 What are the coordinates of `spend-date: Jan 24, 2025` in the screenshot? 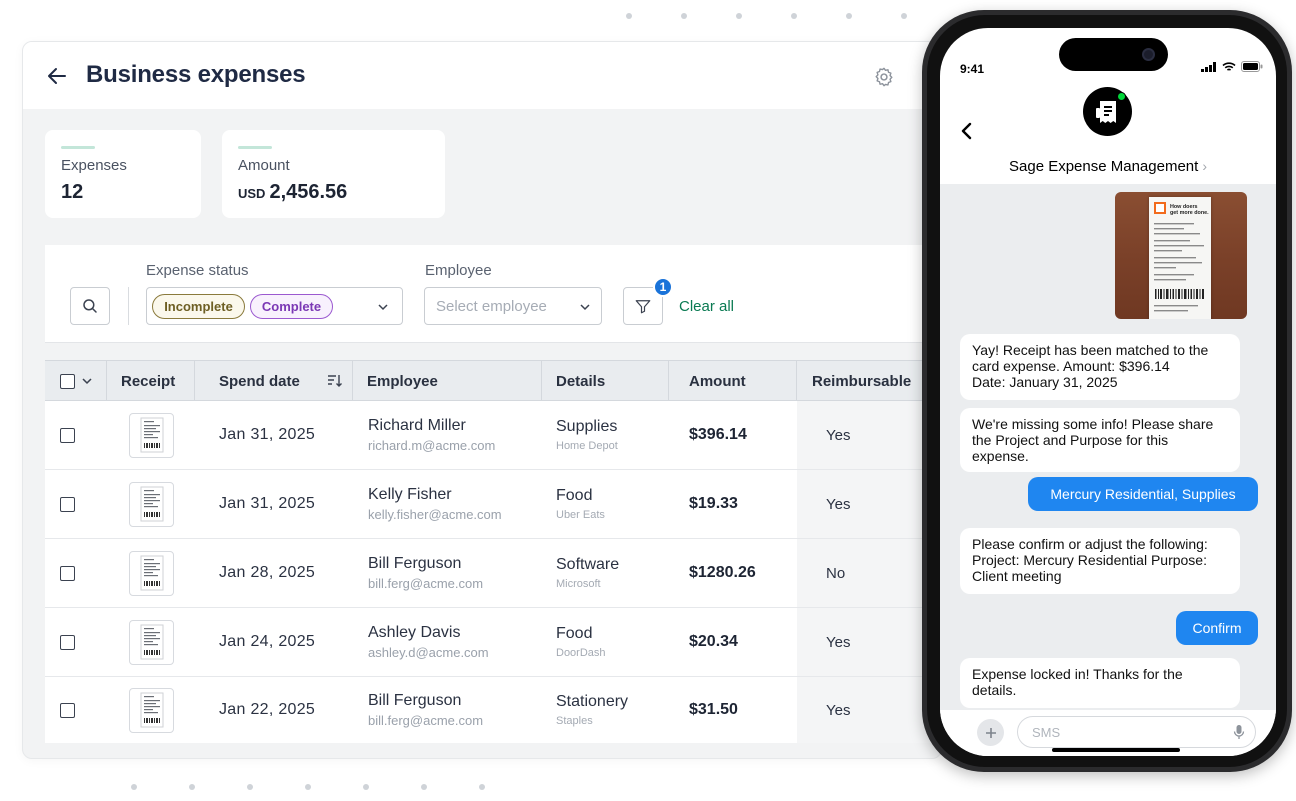 It's located at (267, 641).